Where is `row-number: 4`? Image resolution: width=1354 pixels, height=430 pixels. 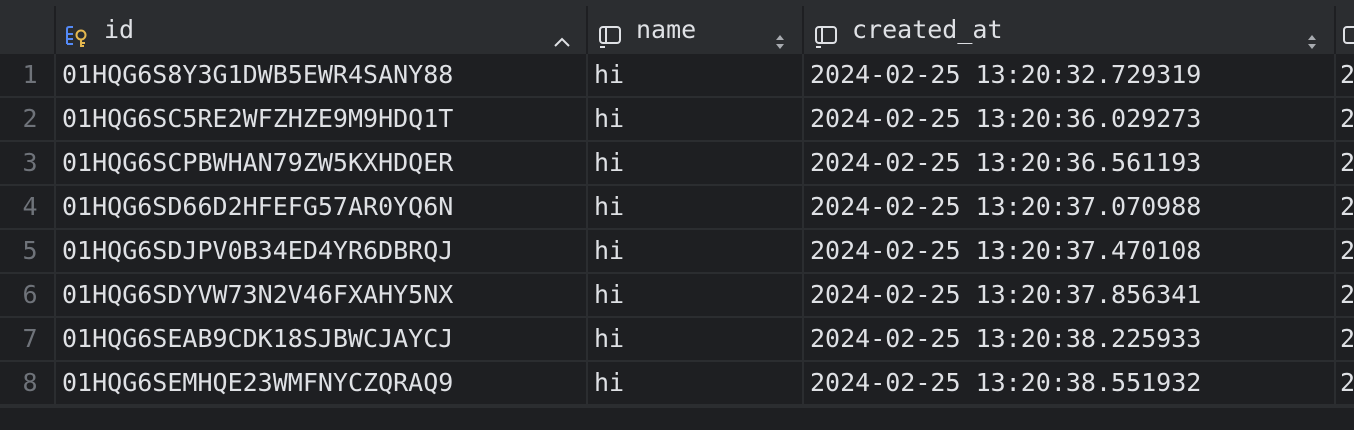
row-number: 4 is located at coordinates (31, 207).